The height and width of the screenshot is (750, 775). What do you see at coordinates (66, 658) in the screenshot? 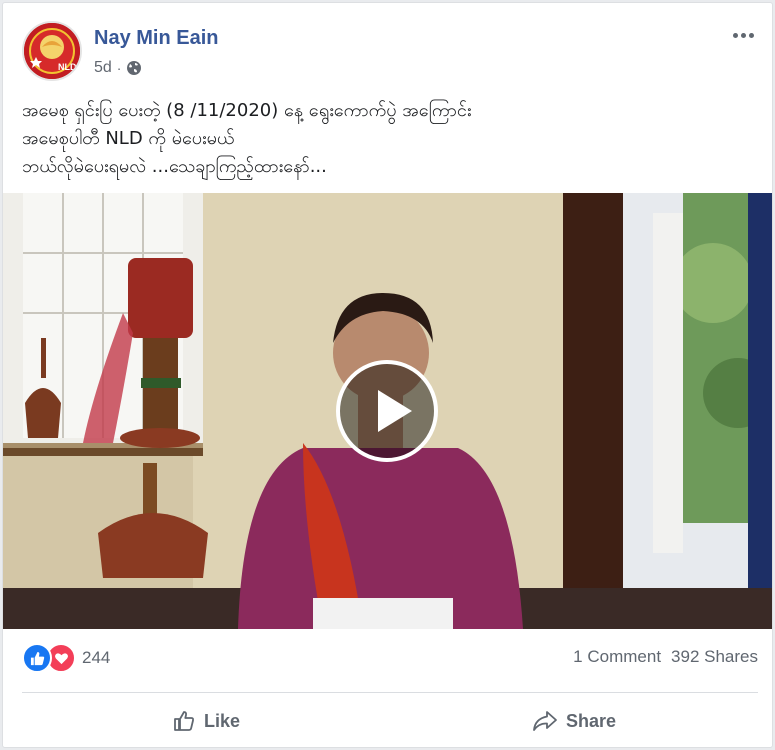
I see `reactions-summary: 244` at bounding box center [66, 658].